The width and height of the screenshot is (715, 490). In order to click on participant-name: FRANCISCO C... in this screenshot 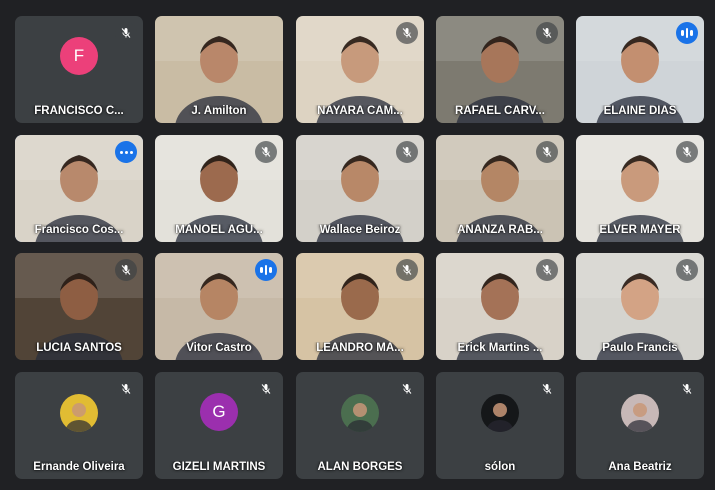, I will do `click(79, 111)`.